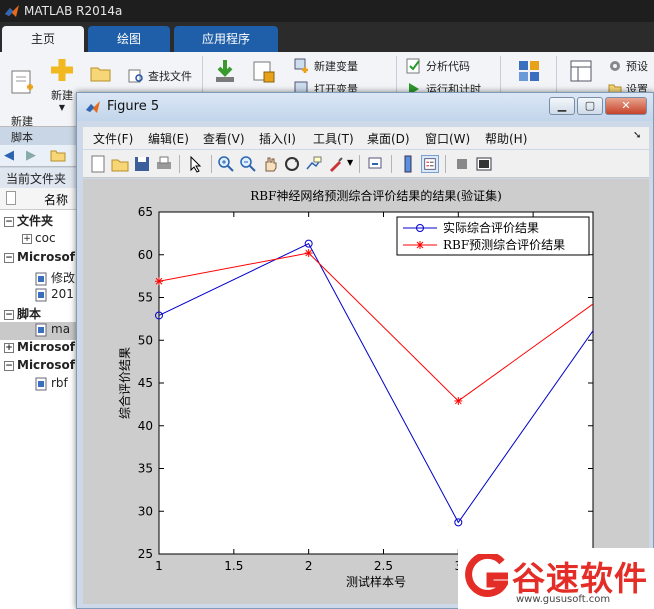 This screenshot has height=609, width=654. What do you see at coordinates (62, 70) in the screenshot?
I see `new-plus-icon` at bounding box center [62, 70].